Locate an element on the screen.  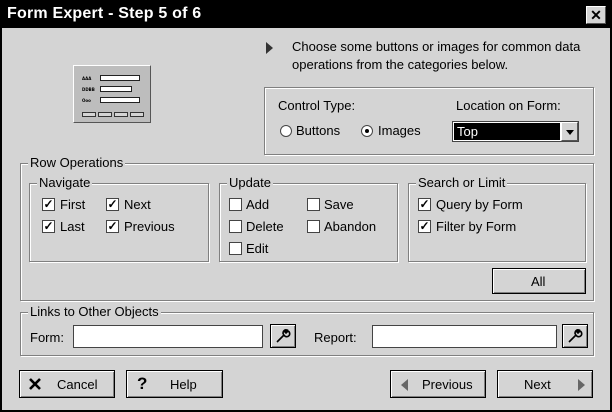
abandon-label: Abandon is located at coordinates (350, 226).